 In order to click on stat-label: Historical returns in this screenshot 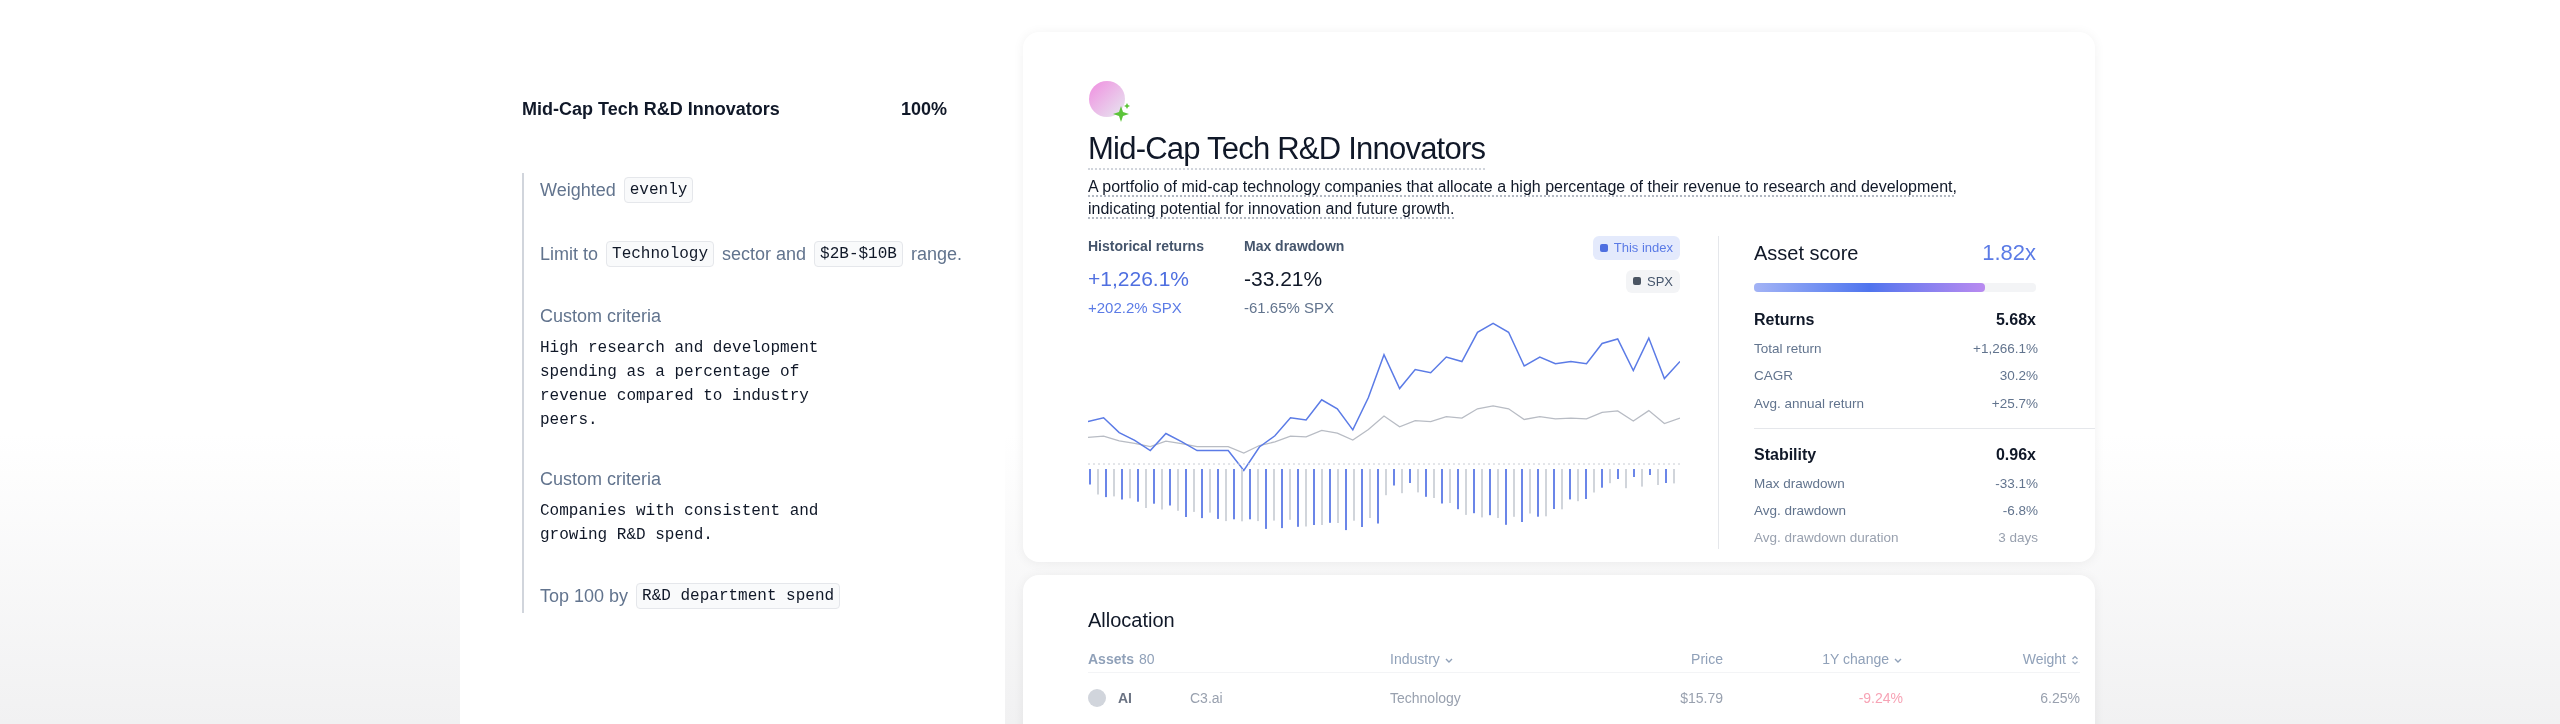, I will do `click(1146, 246)`.